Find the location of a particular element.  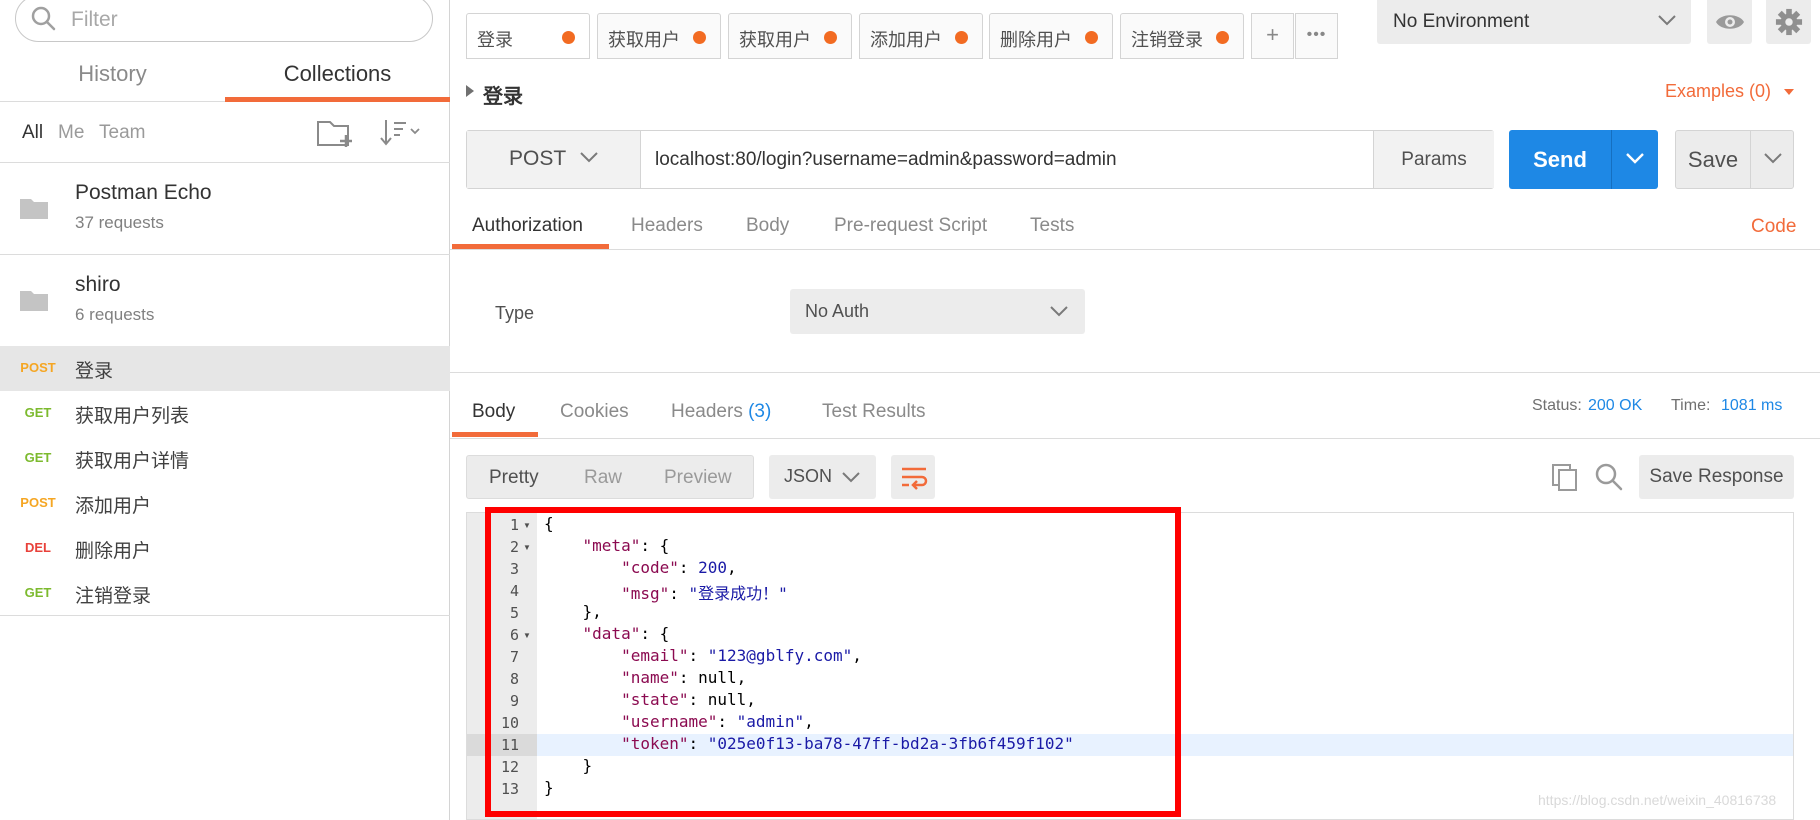

tab-response-headers: Headers (3) is located at coordinates (721, 412).